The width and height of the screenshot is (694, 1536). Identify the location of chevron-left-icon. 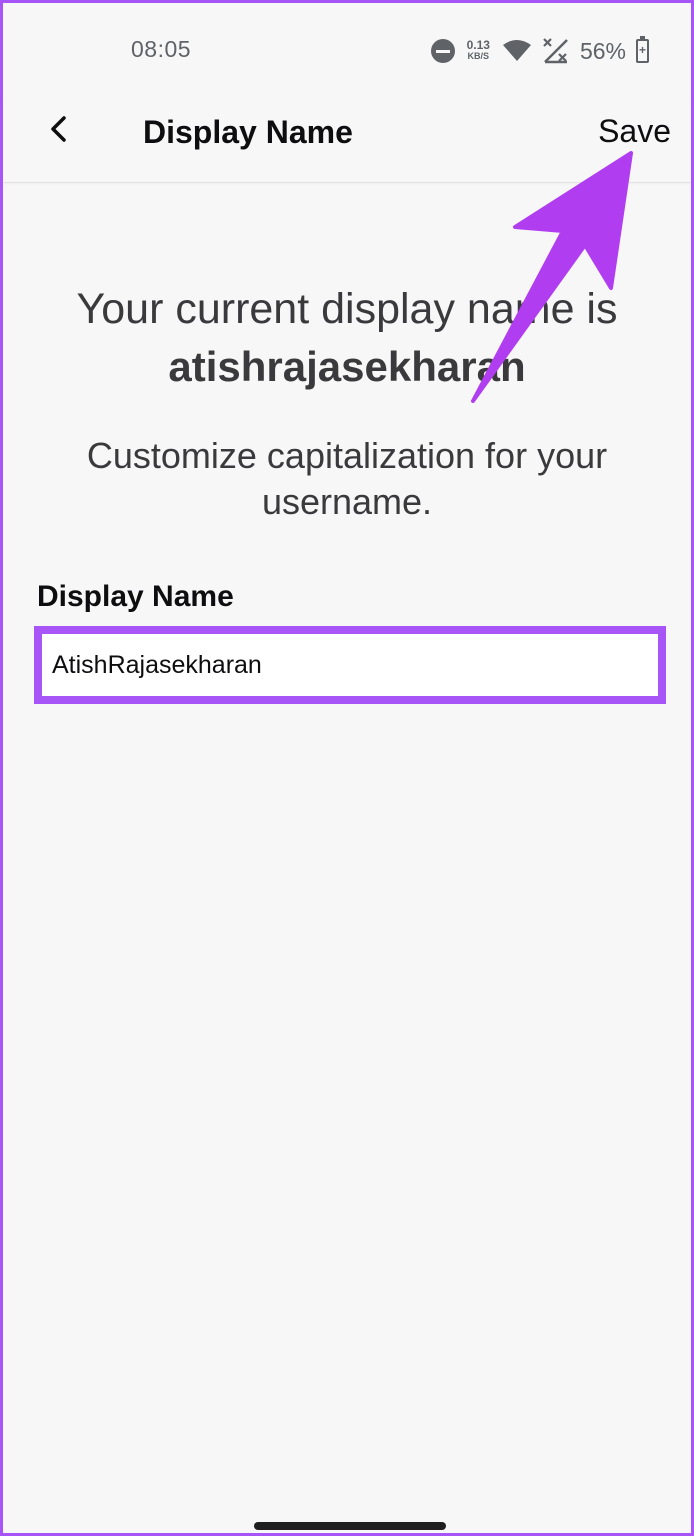
(58, 129).